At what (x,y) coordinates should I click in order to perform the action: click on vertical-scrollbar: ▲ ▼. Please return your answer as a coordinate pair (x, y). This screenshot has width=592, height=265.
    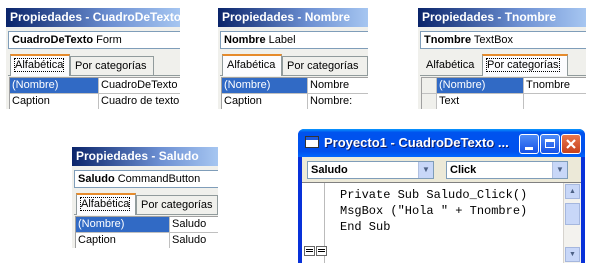
    Looking at the image, I should click on (572, 223).